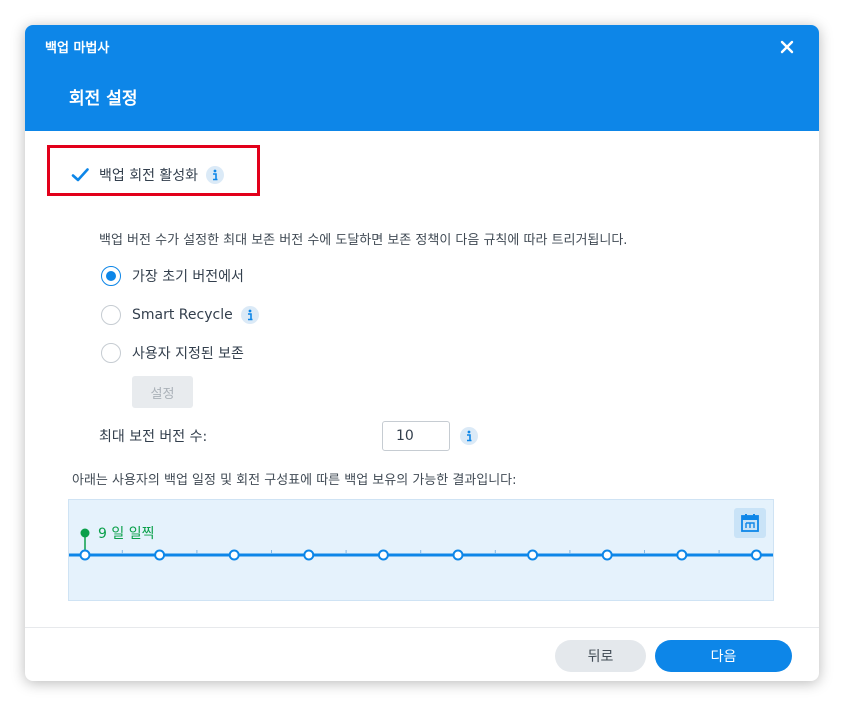  Describe the element at coordinates (723, 656) in the screenshot. I see `next-button: 다음` at that location.